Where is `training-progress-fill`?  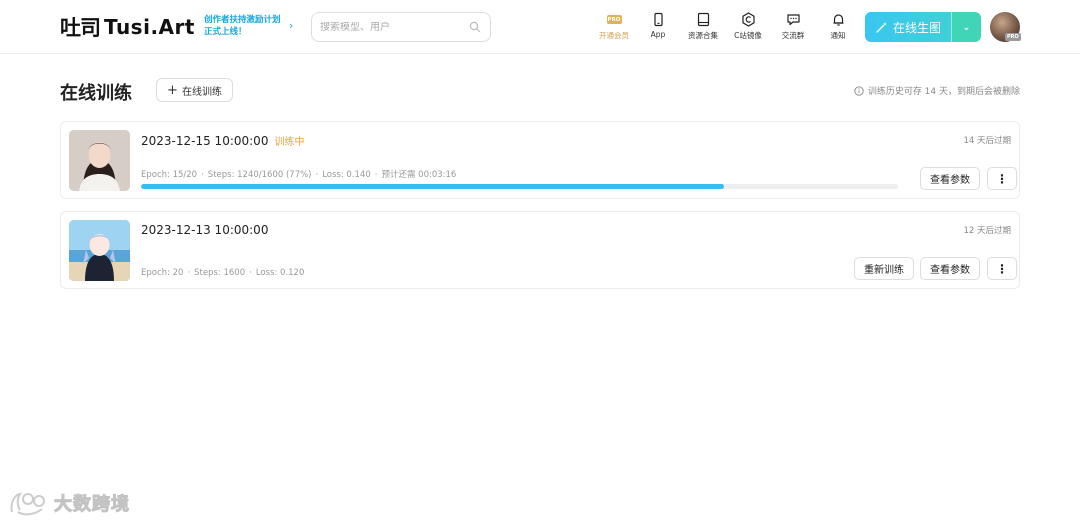 training-progress-fill is located at coordinates (432, 186).